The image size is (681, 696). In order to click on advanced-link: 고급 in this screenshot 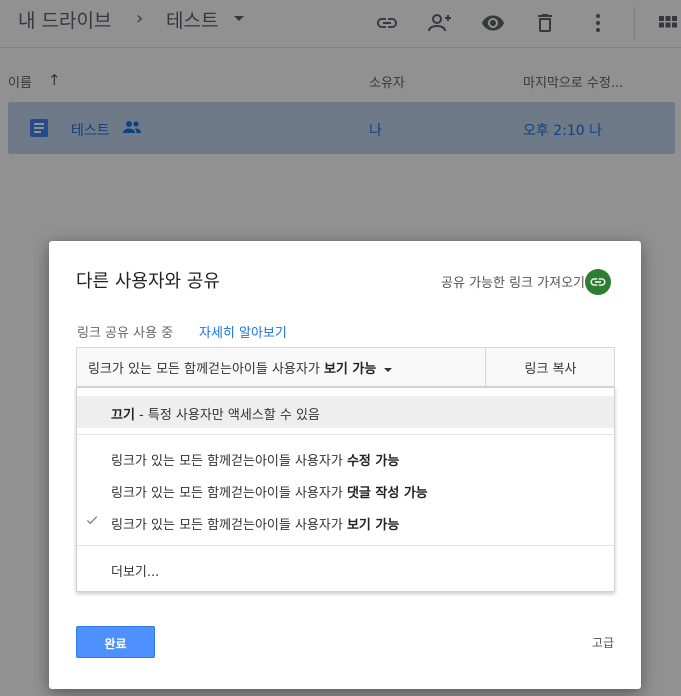, I will do `click(603, 642)`.